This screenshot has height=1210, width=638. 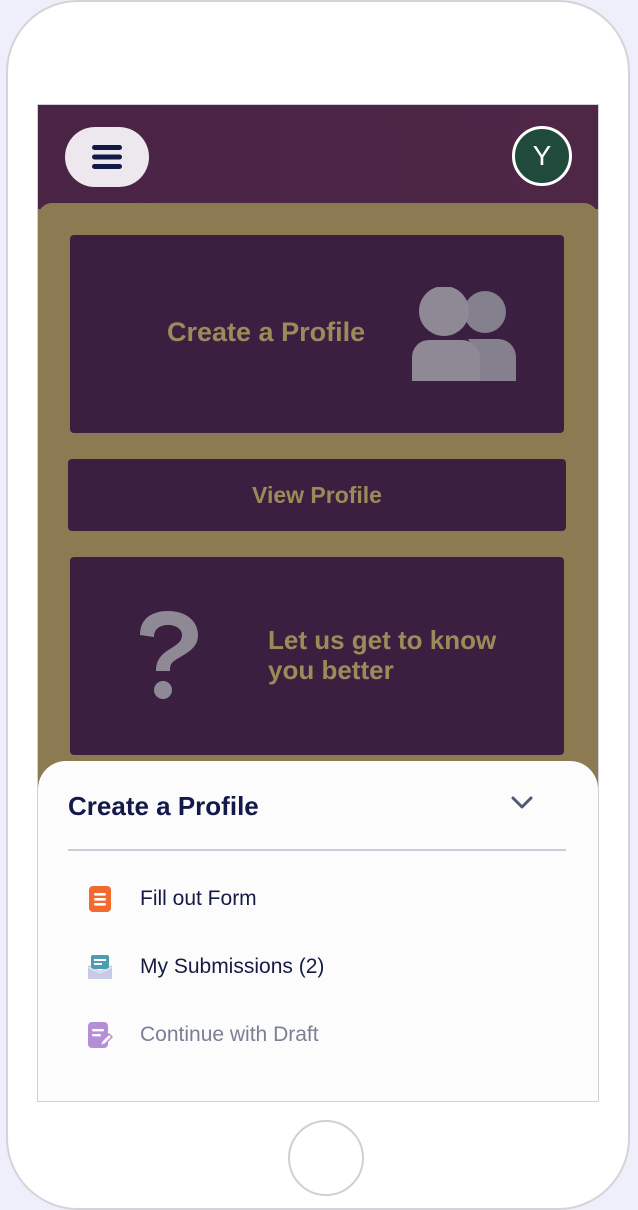 I want to click on view-profile-button: View Profile, so click(x=317, y=495).